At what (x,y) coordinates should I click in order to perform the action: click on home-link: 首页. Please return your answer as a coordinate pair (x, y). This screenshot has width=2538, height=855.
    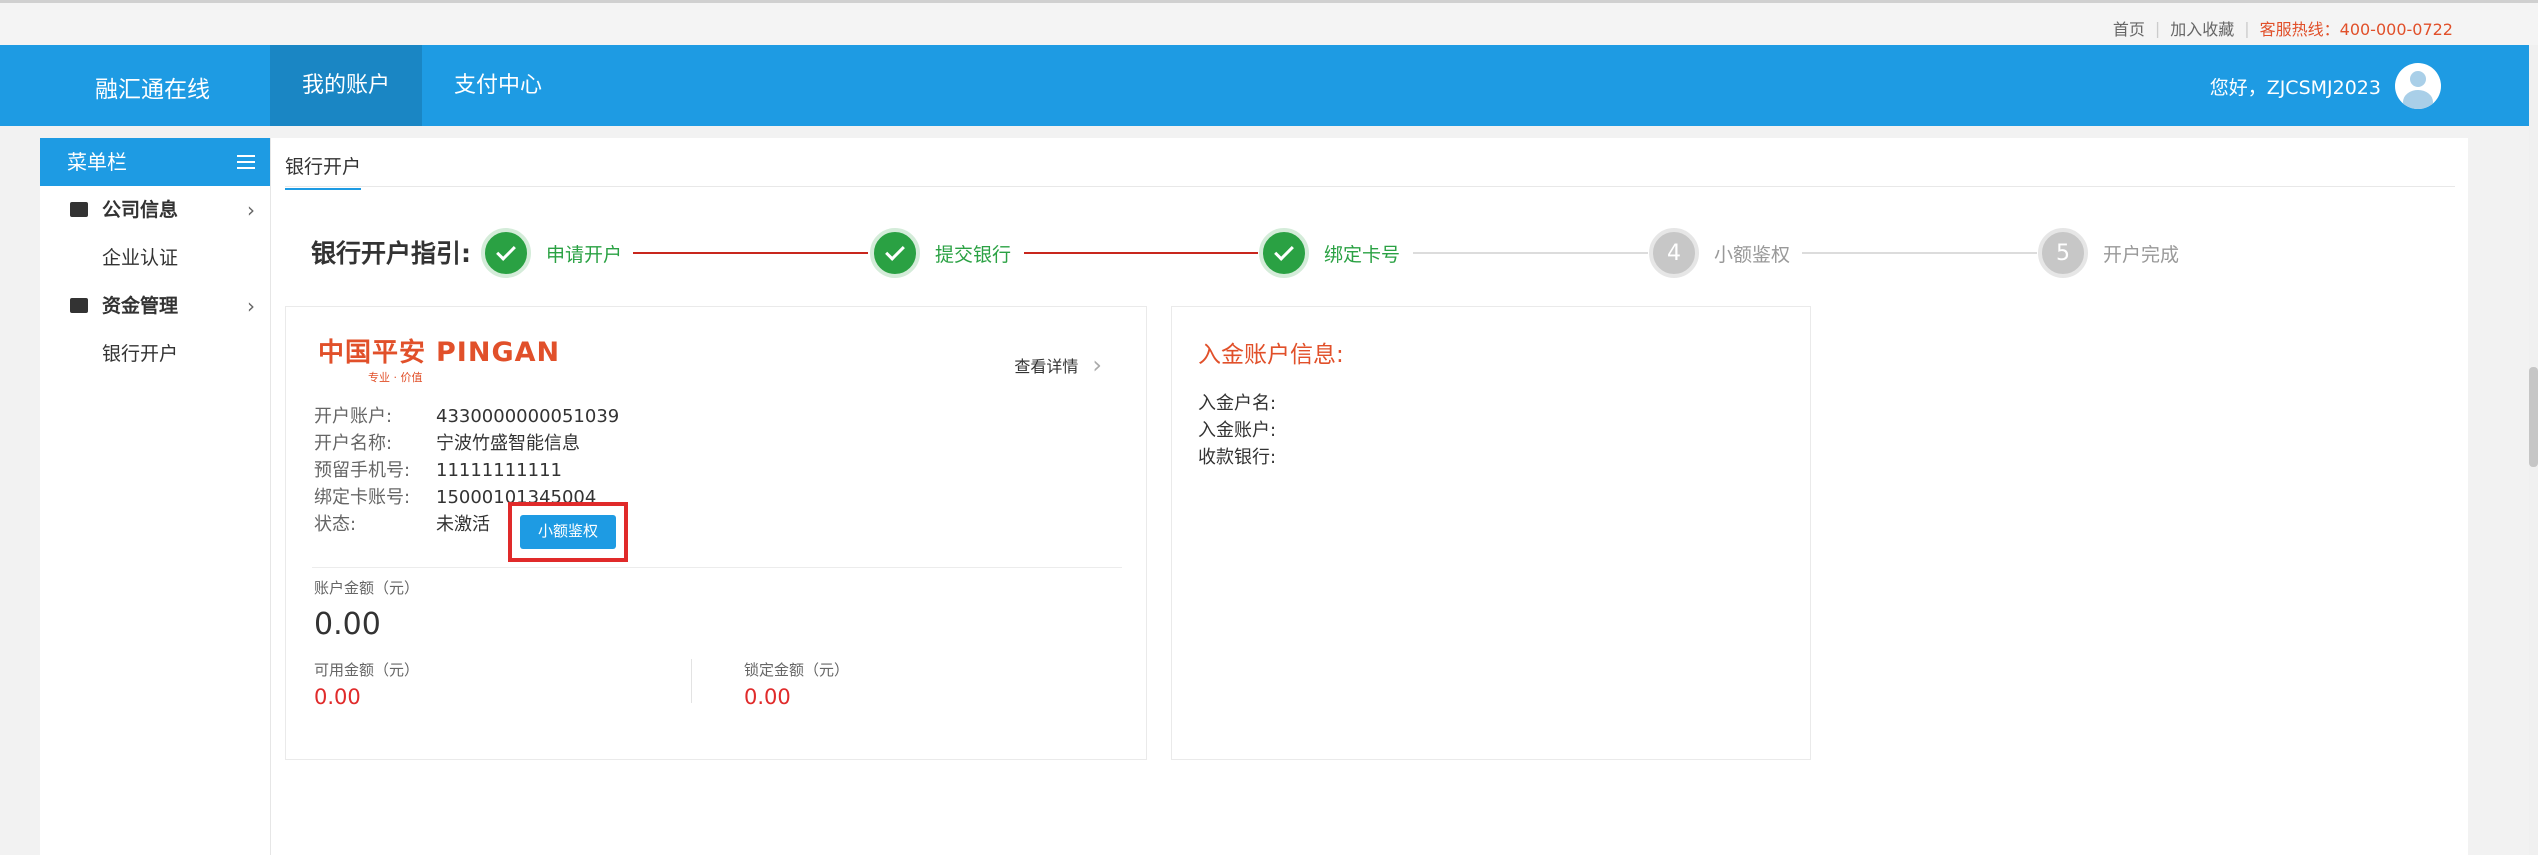
    Looking at the image, I should click on (2129, 28).